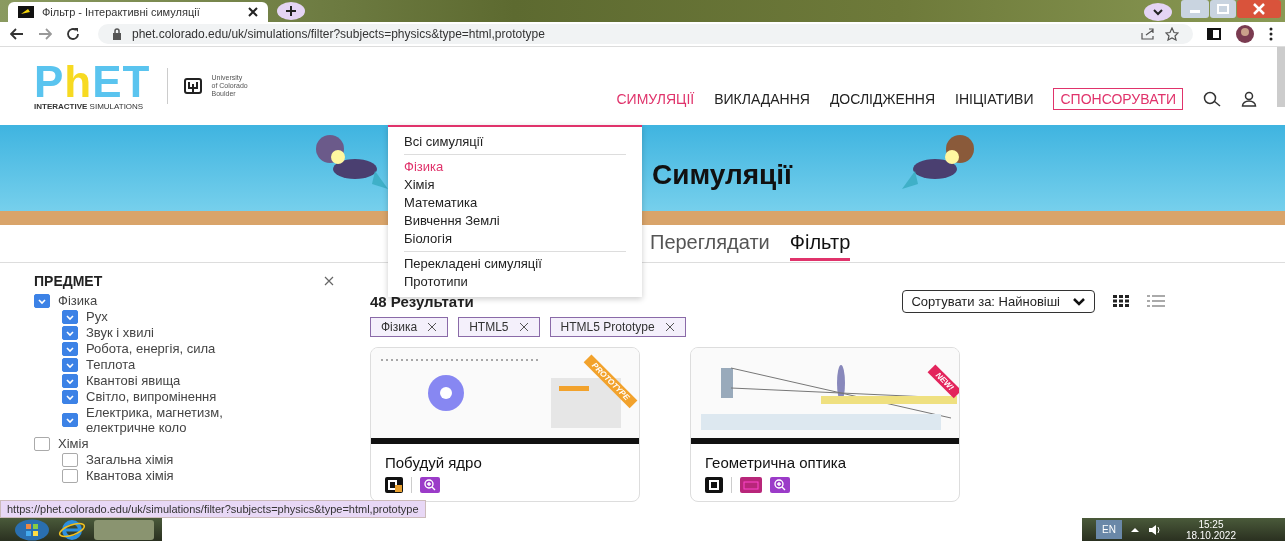 The width and height of the screenshot is (1285, 541). What do you see at coordinates (68, 281) in the screenshot?
I see `filter-heading: ПРЕДМЕТ` at bounding box center [68, 281].